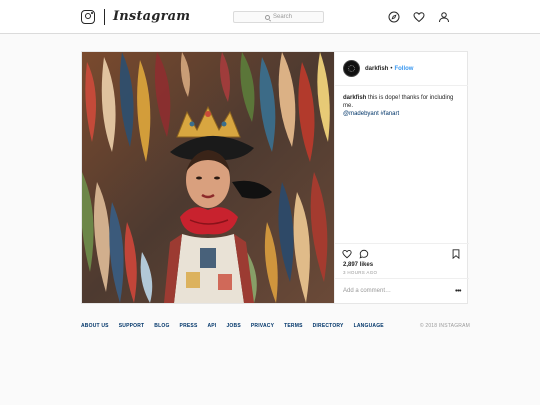 The height and width of the screenshot is (405, 540). Describe the element at coordinates (347, 254) in the screenshot. I see `like-heart-icon` at that location.